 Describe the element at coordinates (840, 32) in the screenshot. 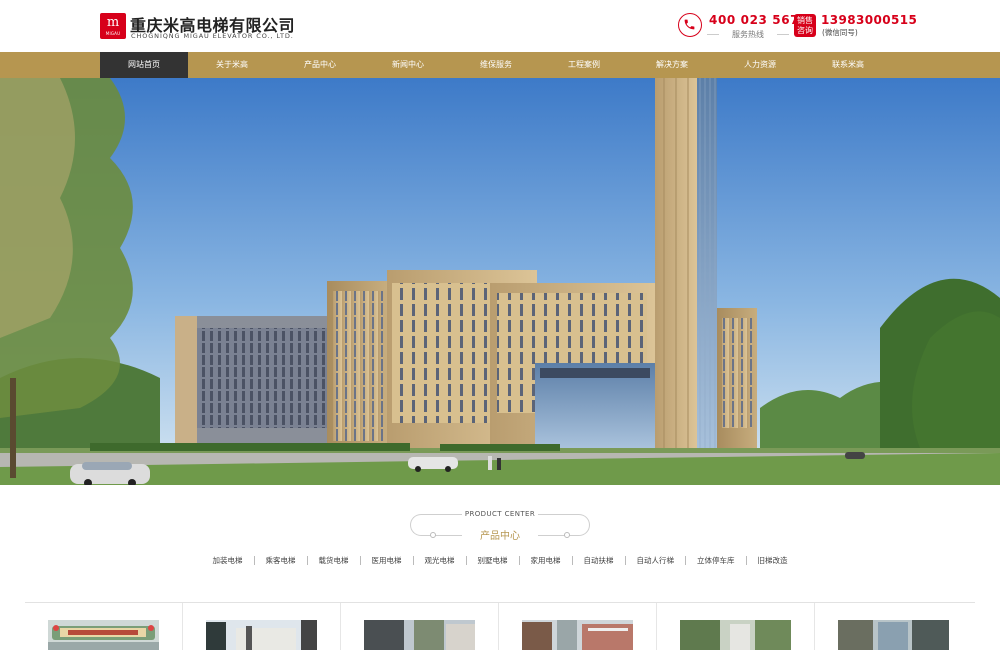

I see `sales-wechat-note: (微信同号)` at that location.